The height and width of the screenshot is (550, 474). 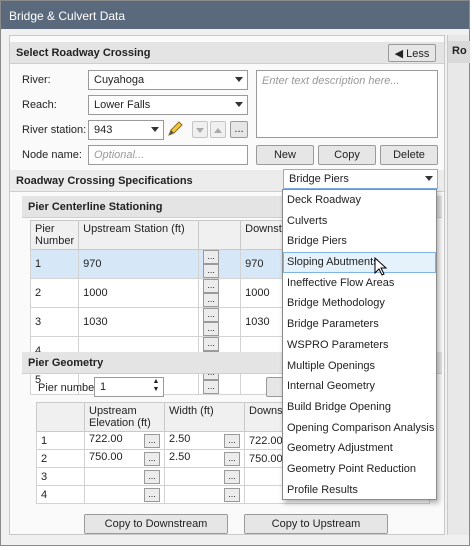 What do you see at coordinates (139, 235) in the screenshot?
I see `col-upstream-station: Upstream Station (ft)` at bounding box center [139, 235].